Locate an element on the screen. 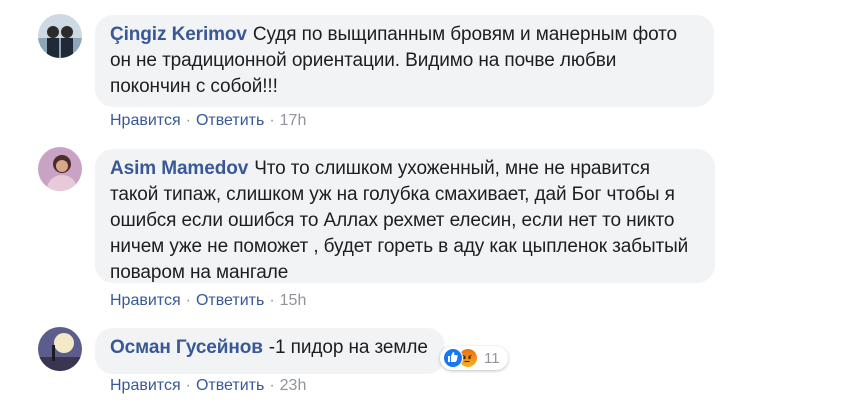 Image resolution: width=843 pixels, height=405 pixels. comment-bubble: Осман Гусейнов -1 пидор на земле is located at coordinates (270, 351).